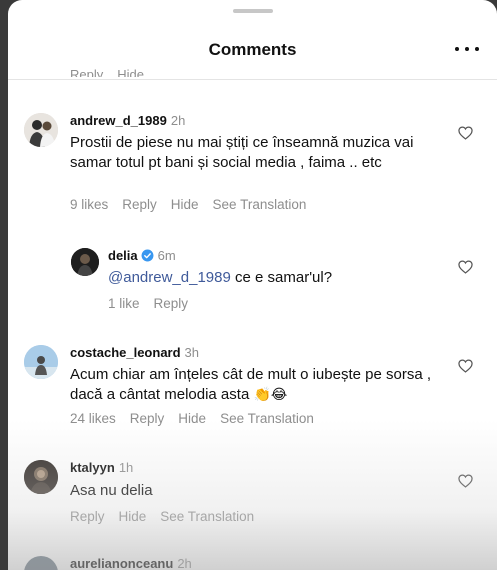 The width and height of the screenshot is (497, 570). What do you see at coordinates (253, 11) in the screenshot?
I see `drag-handle` at bounding box center [253, 11].